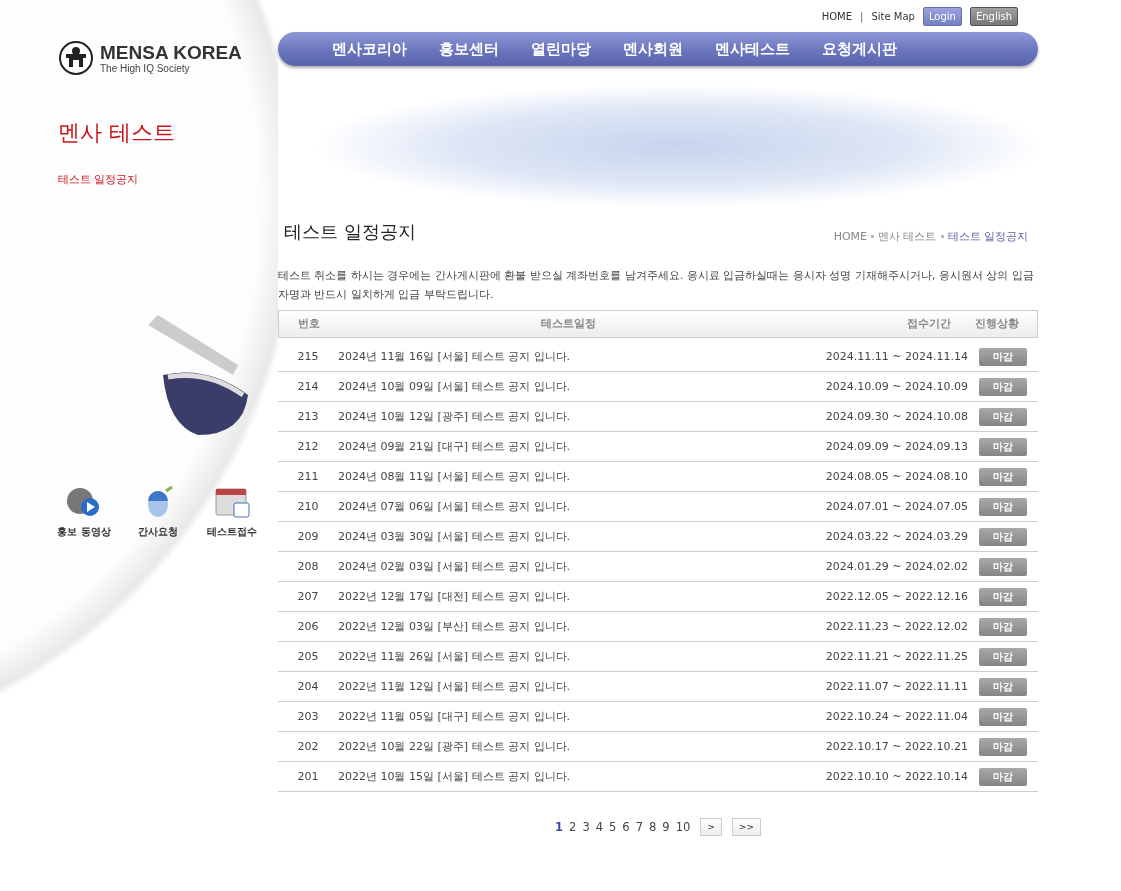 The height and width of the screenshot is (891, 1121). Describe the element at coordinates (896, 356) in the screenshot. I see `table-cell-text: 2024.11.11 ~ 2024.11.14` at that location.